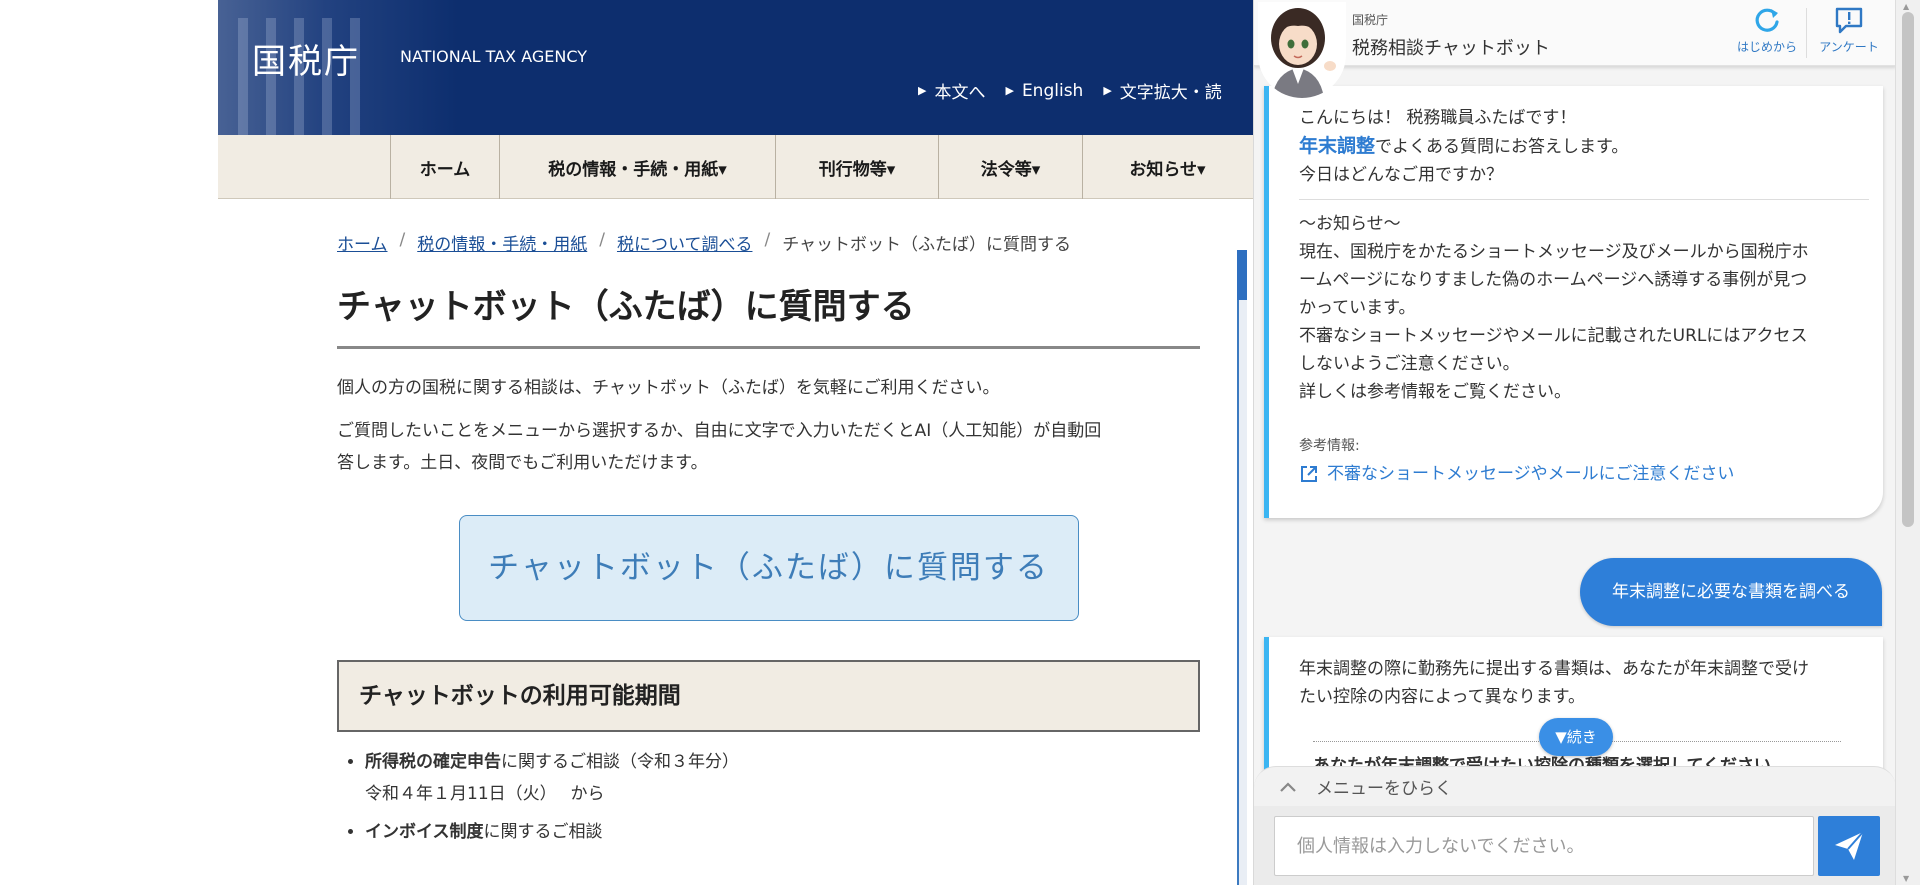 The image size is (1920, 885). I want to click on breadcrumb-current: チャットボット（ふたば）に質問する, so click(927, 245).